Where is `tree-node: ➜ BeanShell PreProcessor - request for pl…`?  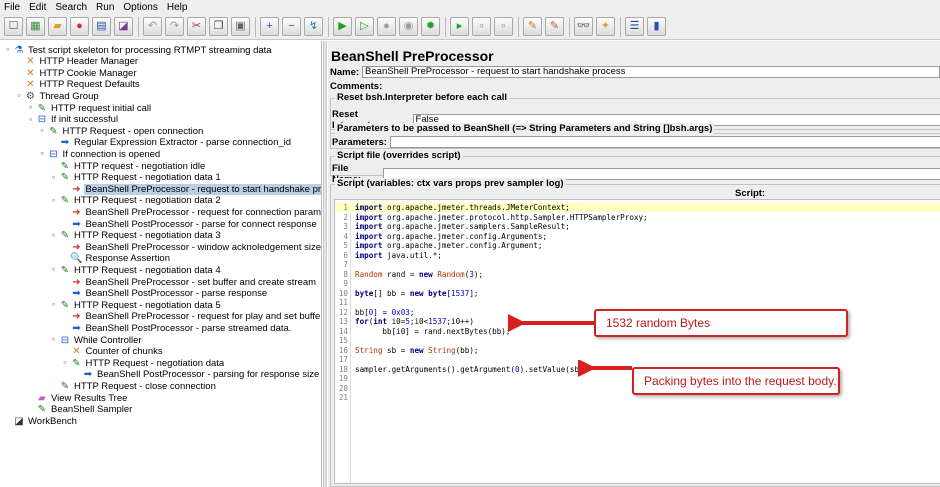
tree-node: ➜ BeanShell PreProcessor - request for pl… is located at coordinates (191, 317).